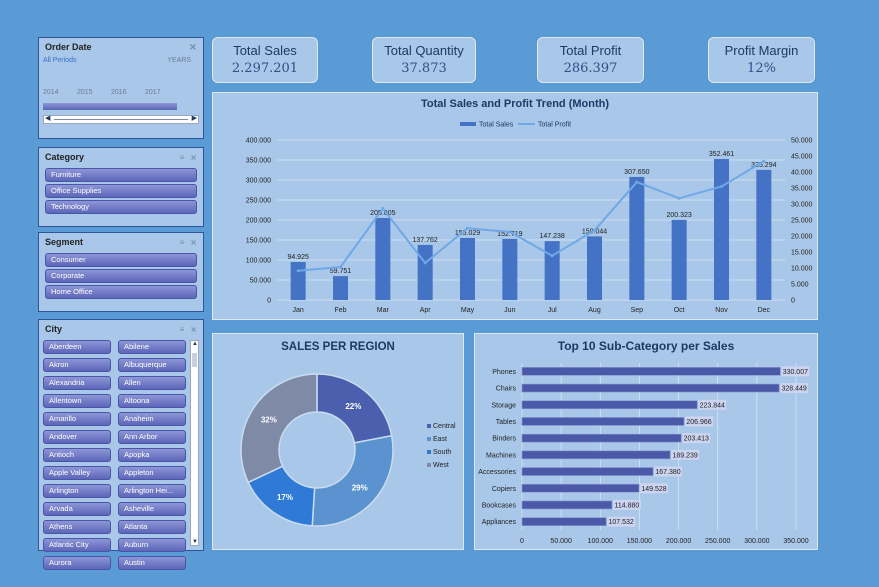 The width and height of the screenshot is (879, 587). Describe the element at coordinates (756, 541) in the screenshot. I see `x-tick-label: 300.000` at that location.